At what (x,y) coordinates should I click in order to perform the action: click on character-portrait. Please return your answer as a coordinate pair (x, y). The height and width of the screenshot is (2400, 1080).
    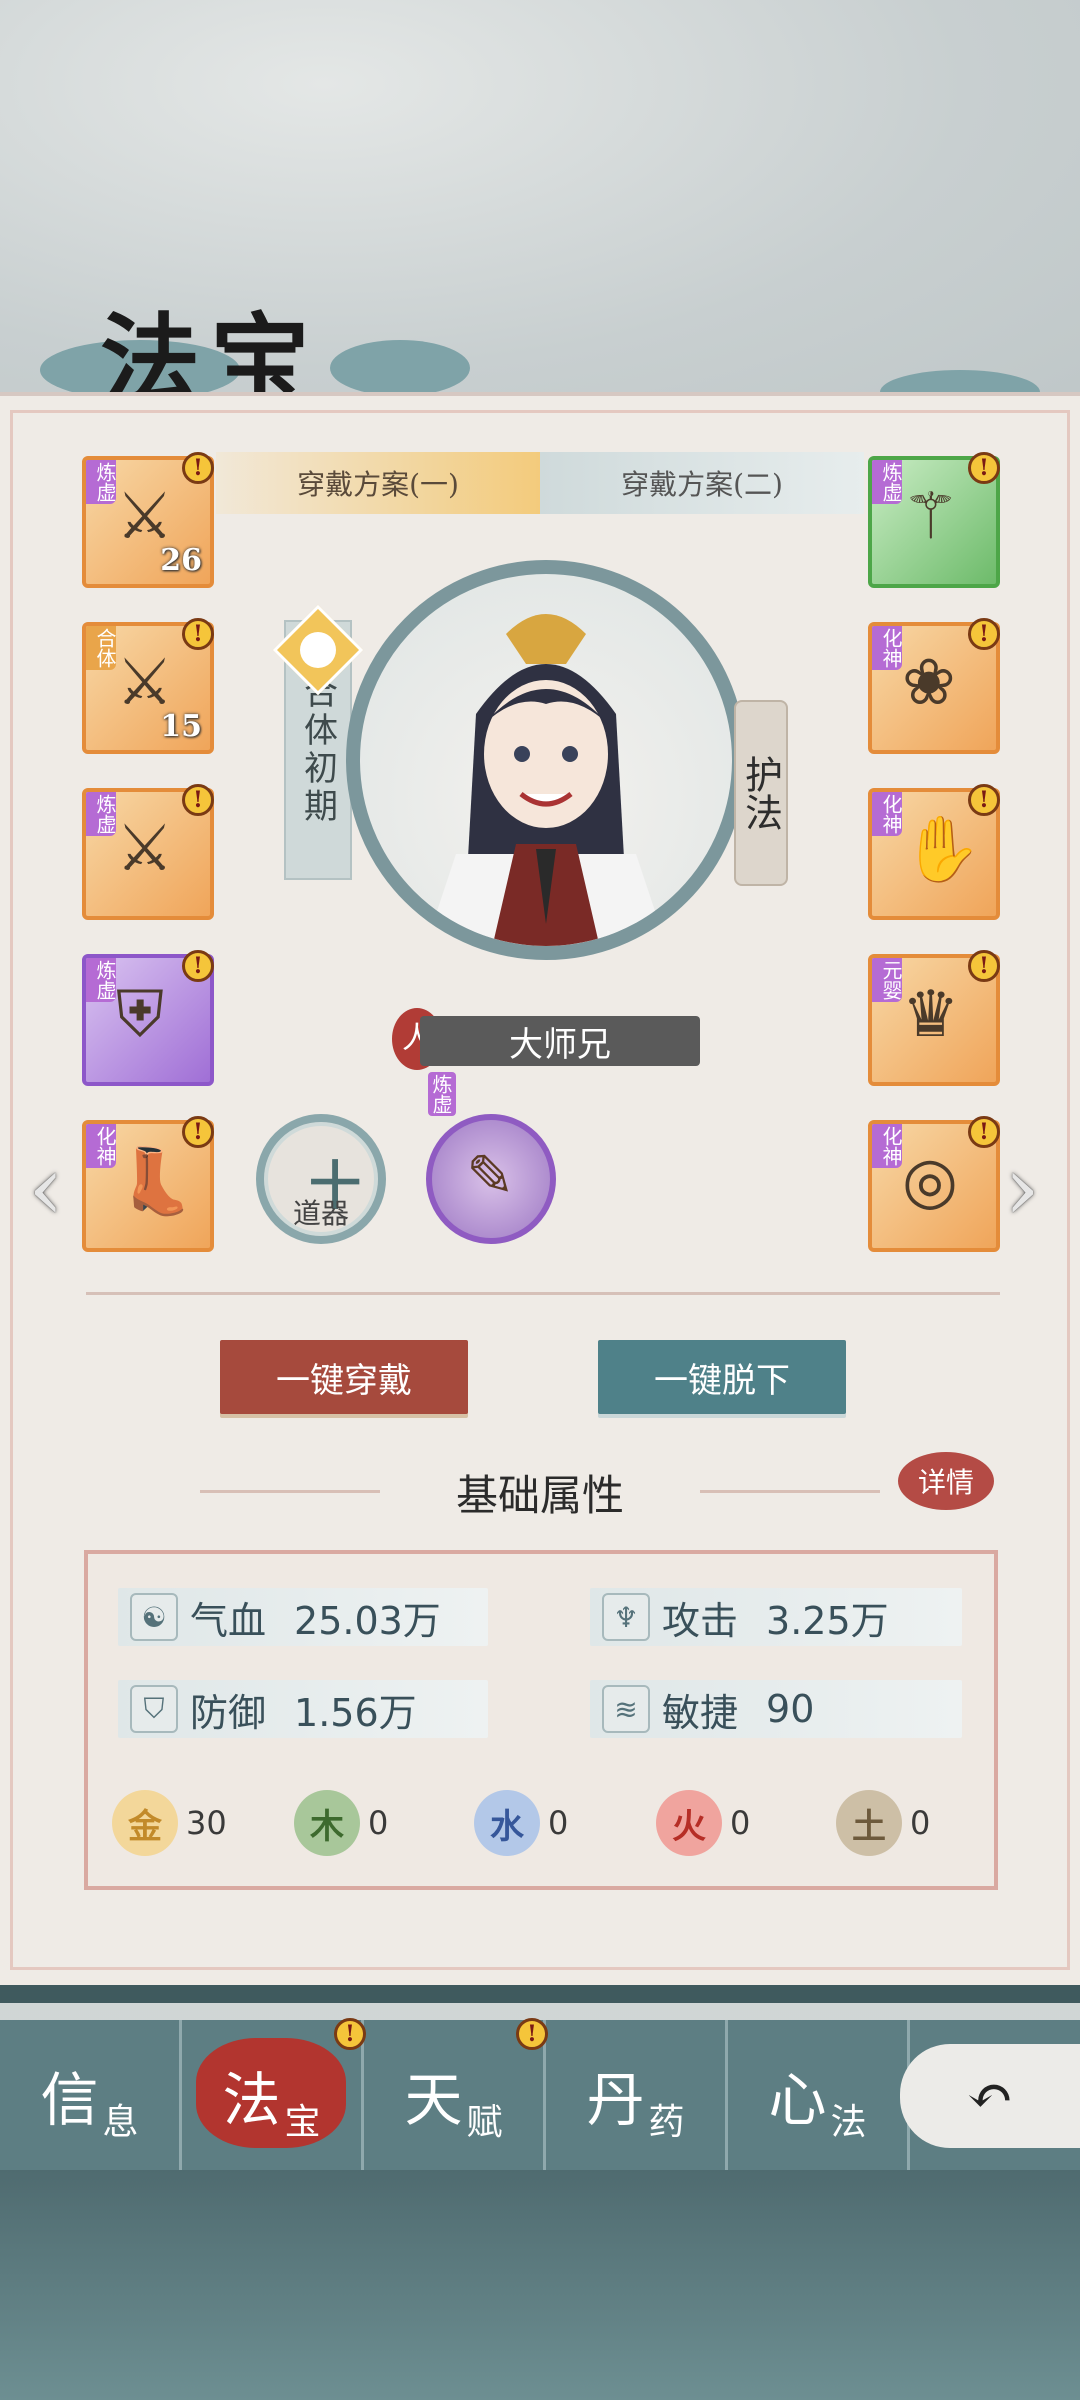
    Looking at the image, I should click on (546, 760).